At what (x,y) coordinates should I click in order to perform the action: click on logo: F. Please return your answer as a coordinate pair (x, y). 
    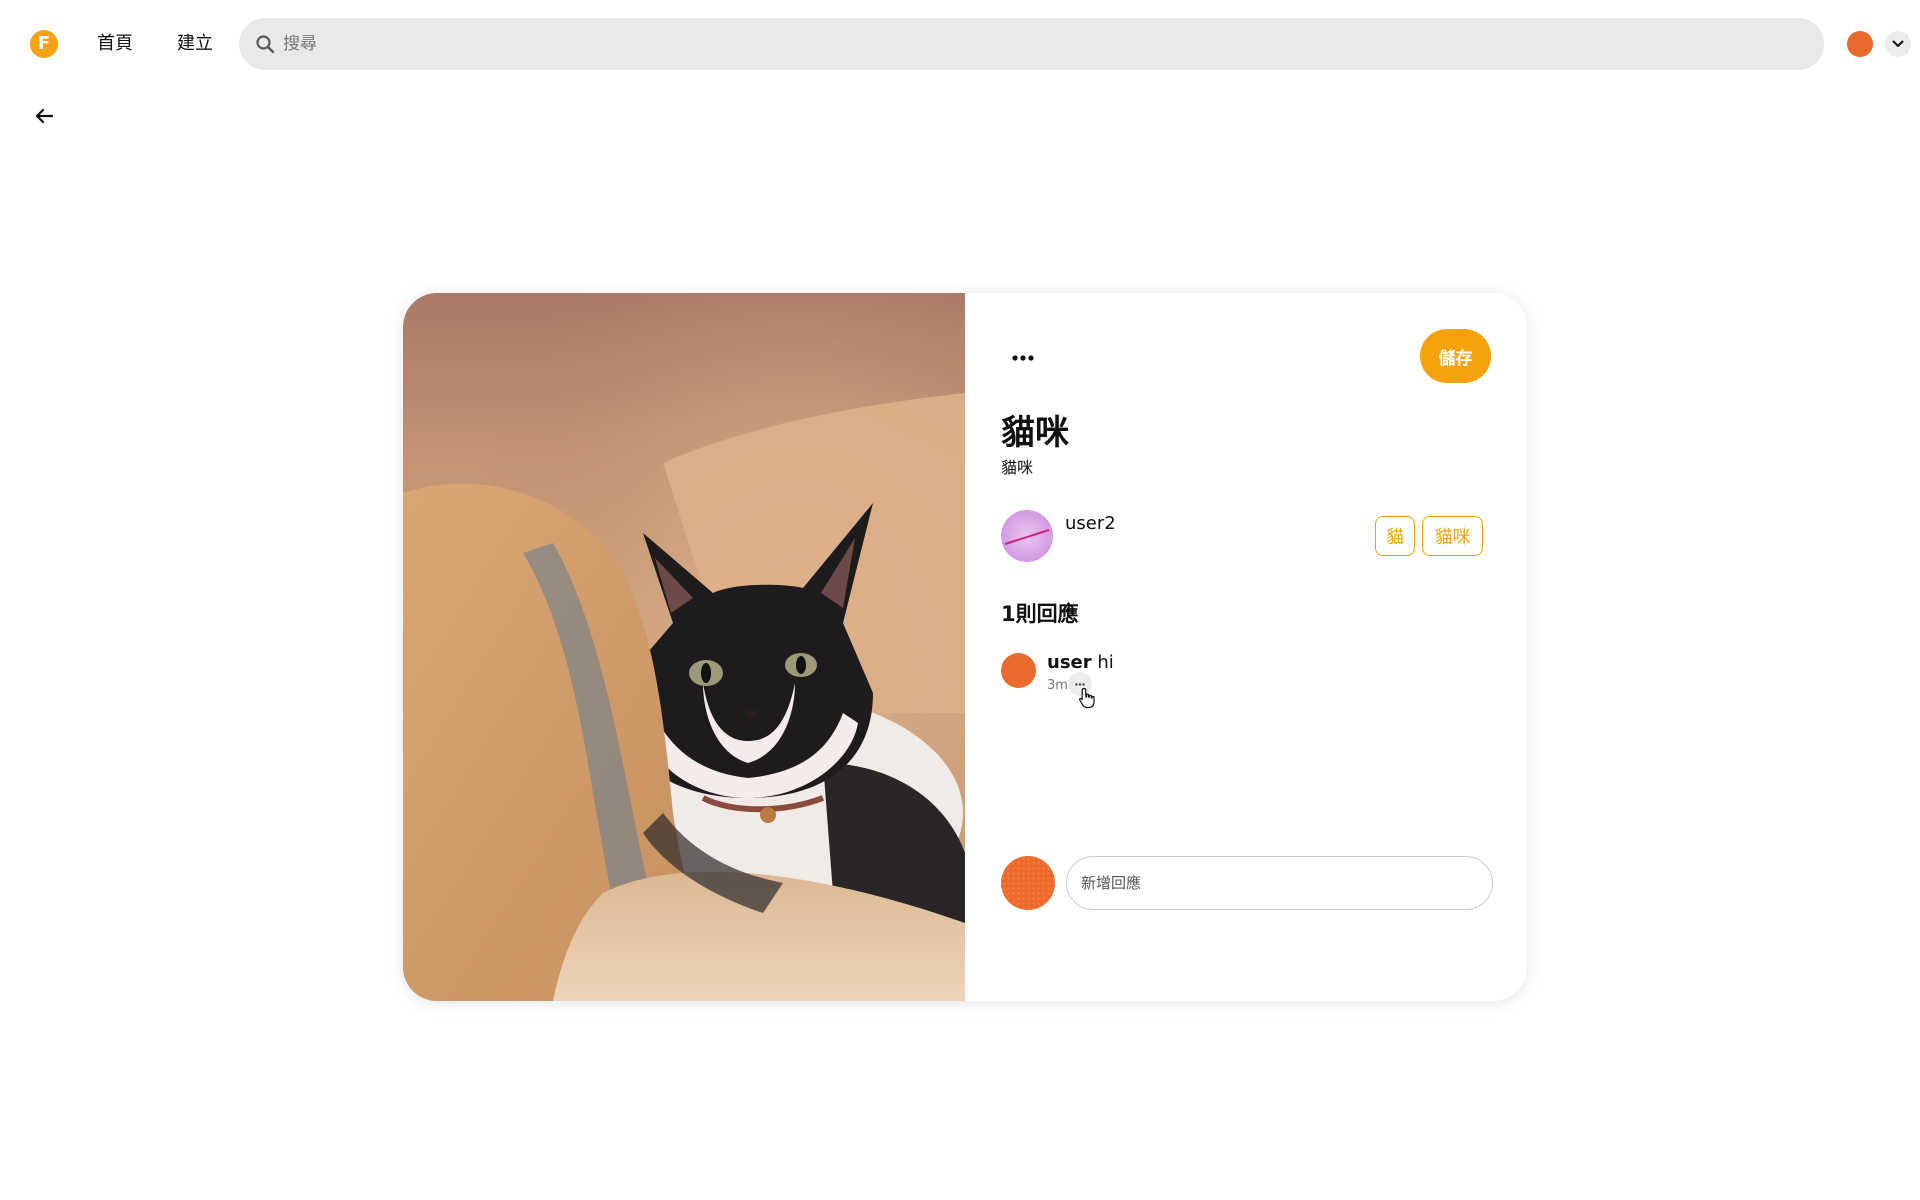
    Looking at the image, I should click on (44, 44).